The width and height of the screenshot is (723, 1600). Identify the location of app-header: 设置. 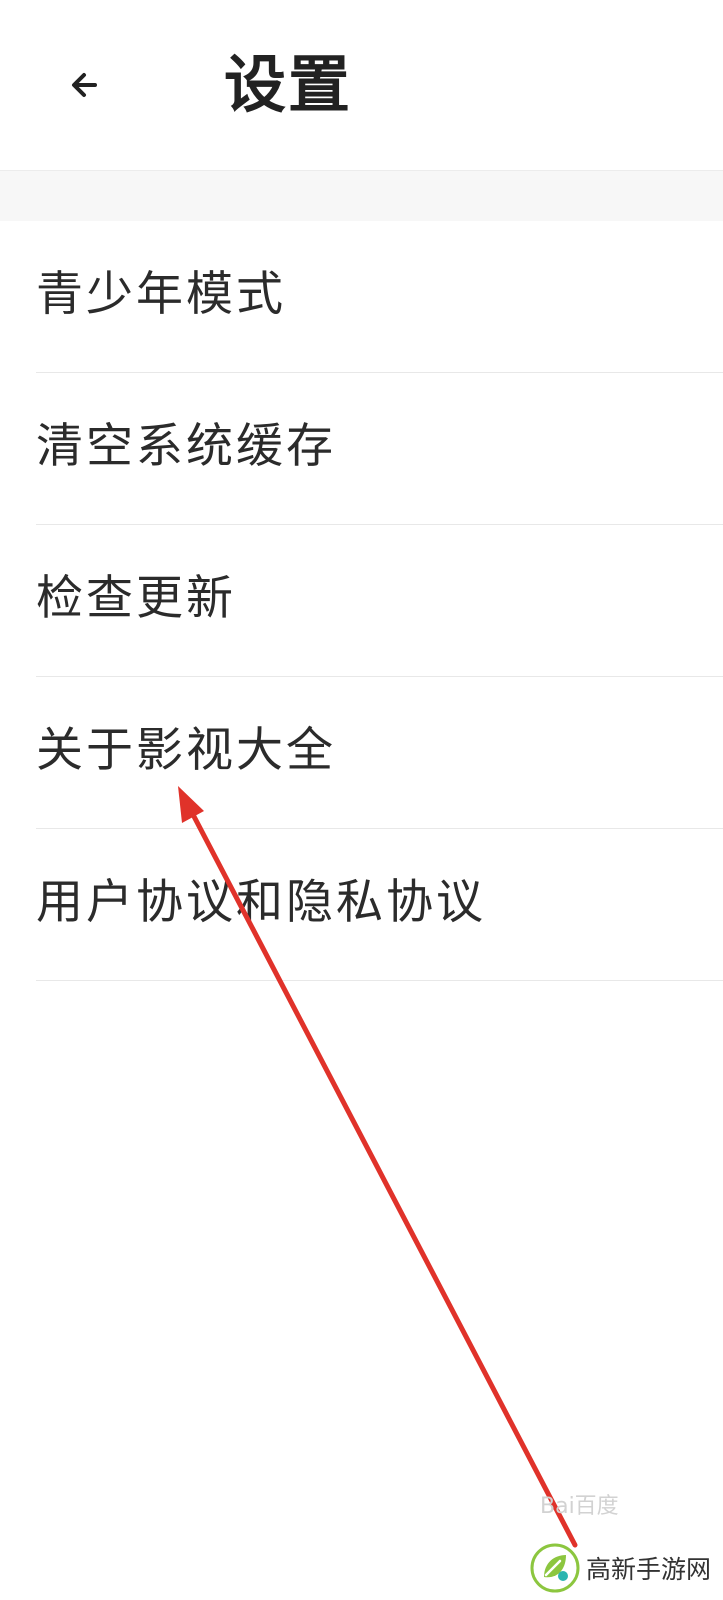
(361, 85).